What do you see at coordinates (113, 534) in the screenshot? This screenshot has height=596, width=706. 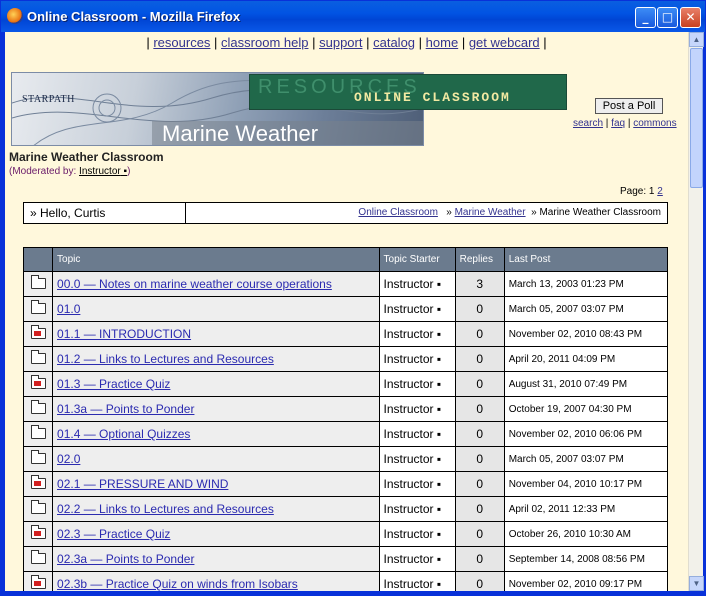 I see `topic-link: 02.3 — Practice Quiz` at bounding box center [113, 534].